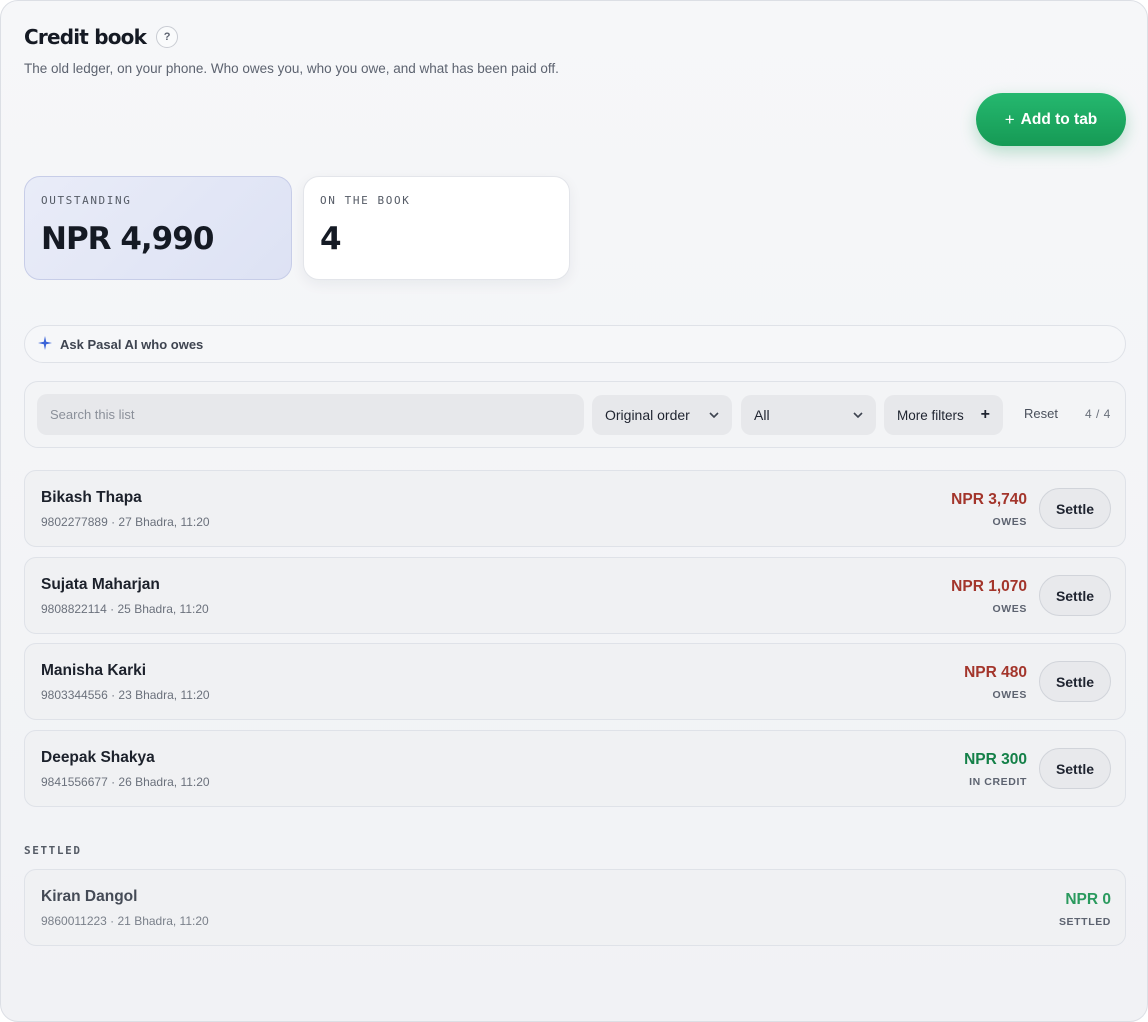 This screenshot has height=1022, width=1148. I want to click on sparkle-icon, so click(45, 344).